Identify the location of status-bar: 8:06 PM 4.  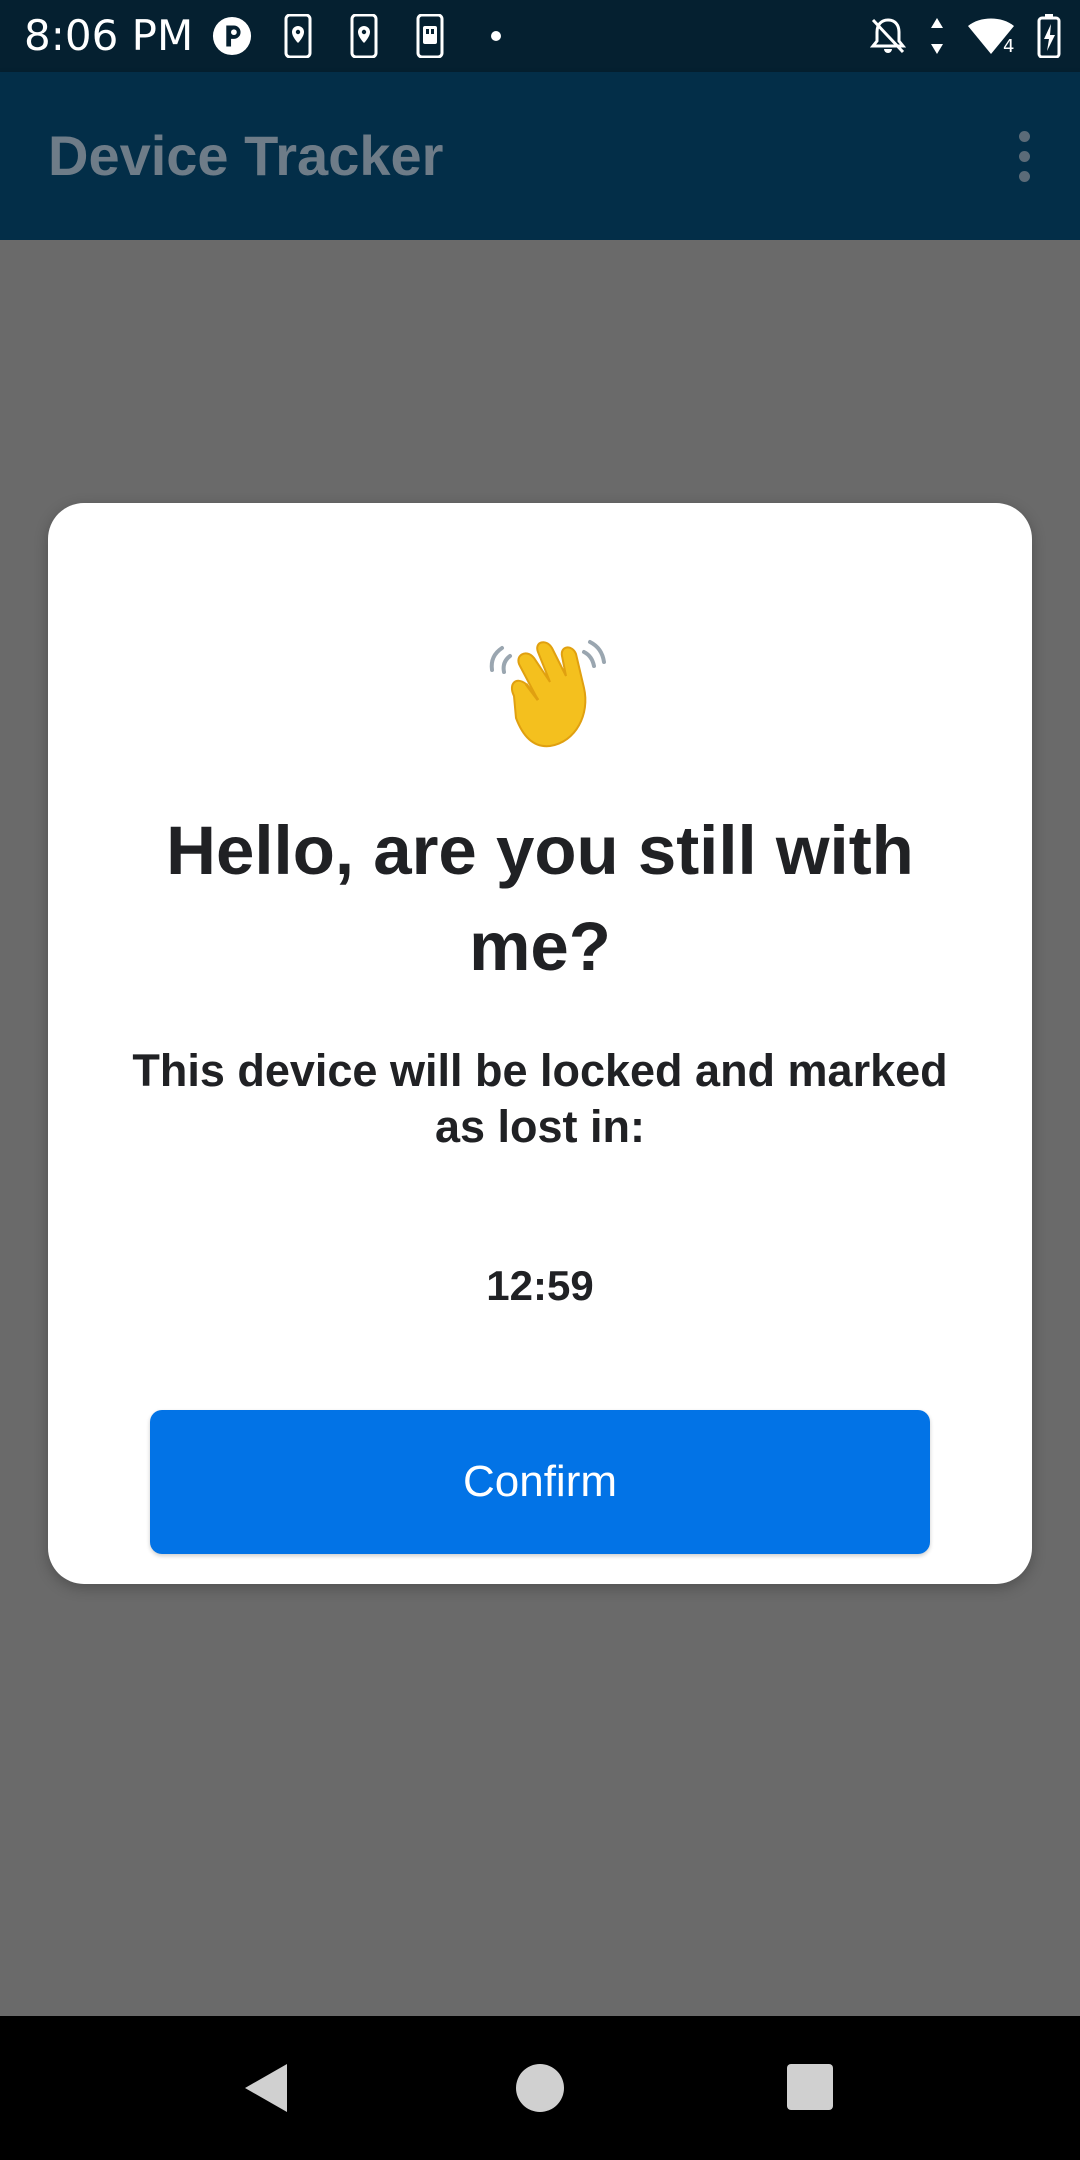
(540, 36).